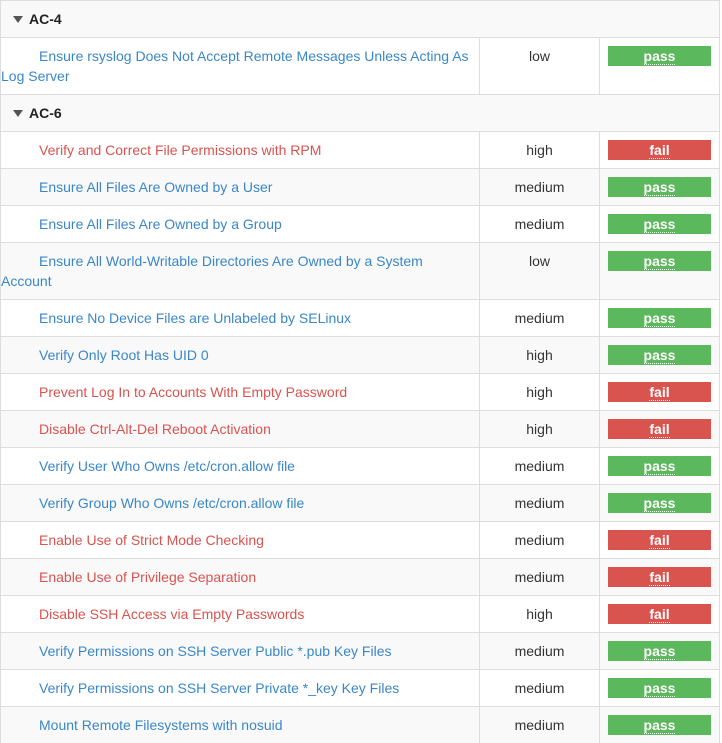 The width and height of the screenshot is (722, 743). I want to click on group-header-cell: AC-6, so click(360, 113).